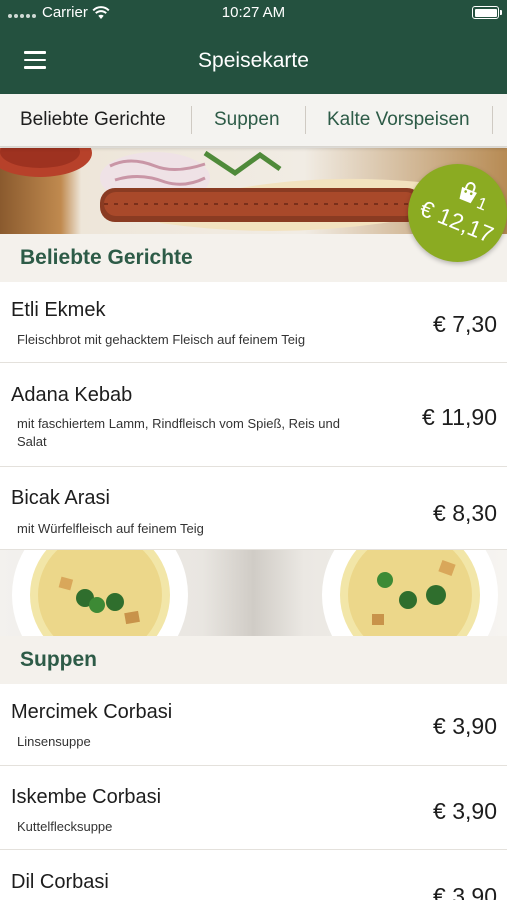 This screenshot has height=900, width=507. I want to click on navigation-bar: Speisekarte, so click(253, 60).